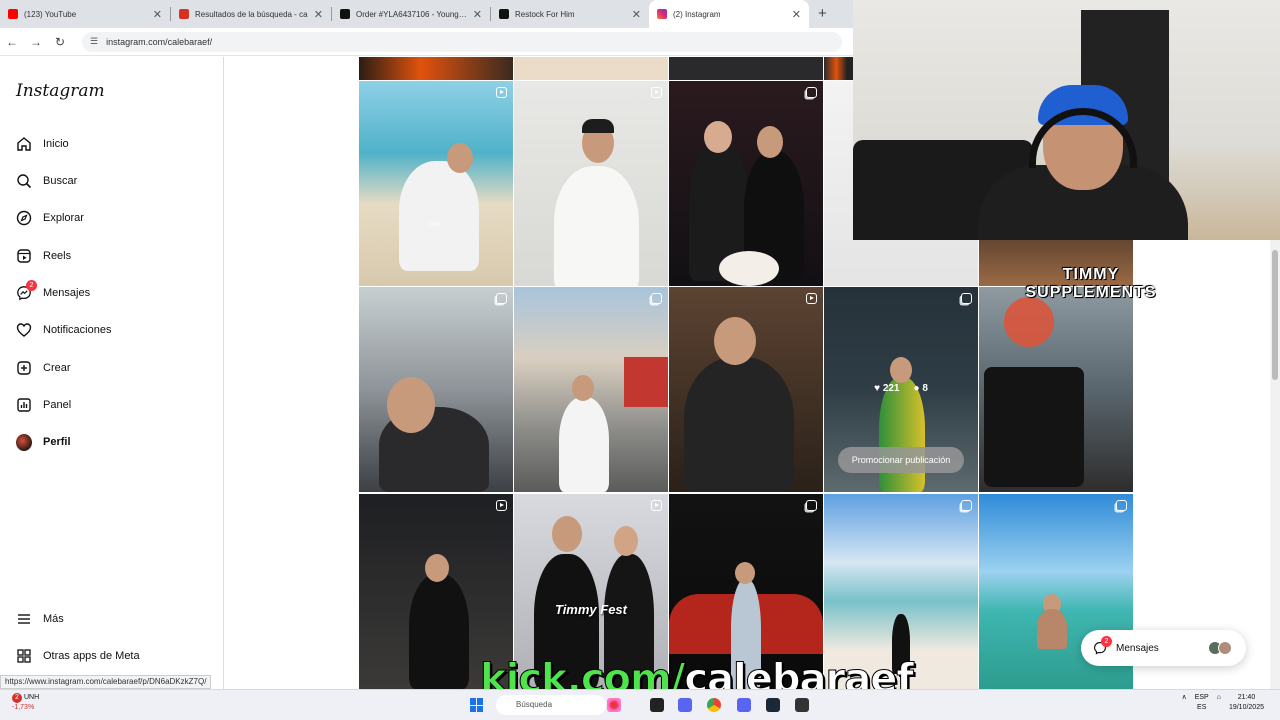 The height and width of the screenshot is (720, 1280). Describe the element at coordinates (744, 705) in the screenshot. I see `discord-icon` at that location.